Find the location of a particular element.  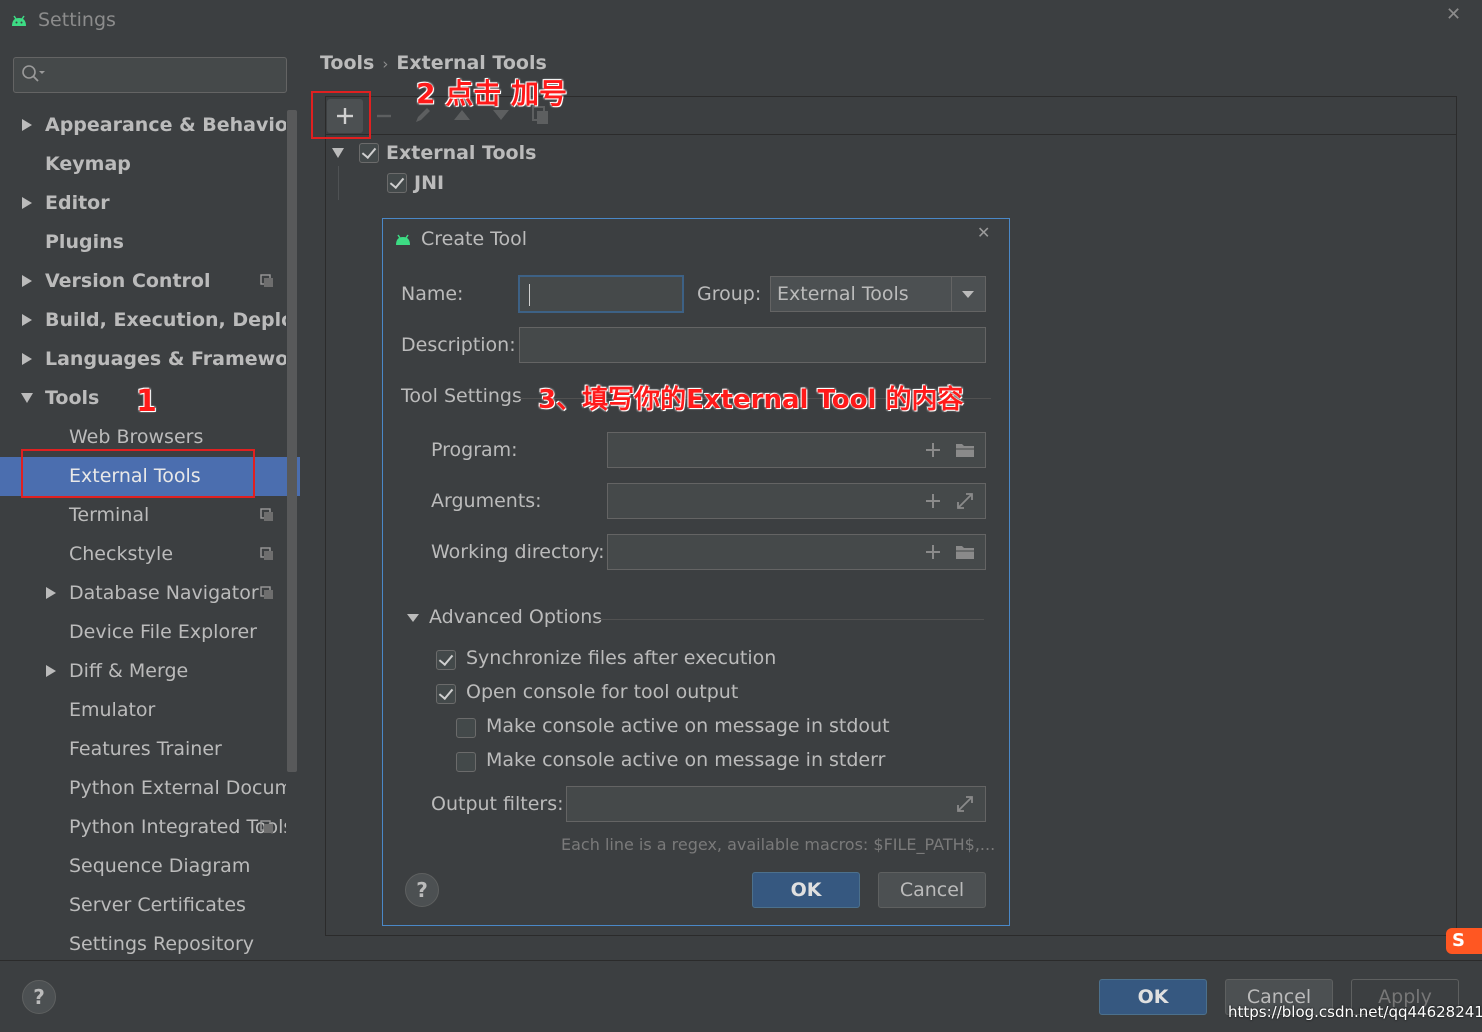

breadcrumb: Tools › External Tools is located at coordinates (433, 63).